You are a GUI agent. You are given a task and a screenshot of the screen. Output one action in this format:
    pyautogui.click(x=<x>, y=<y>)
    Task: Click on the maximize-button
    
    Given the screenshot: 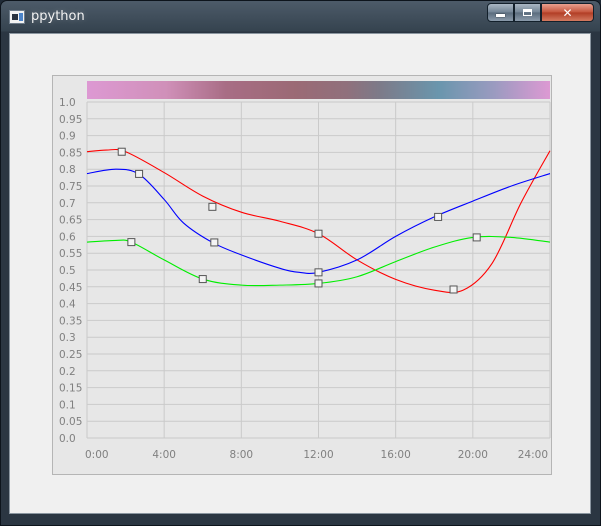 What is the action you would take?
    pyautogui.click(x=527, y=12)
    